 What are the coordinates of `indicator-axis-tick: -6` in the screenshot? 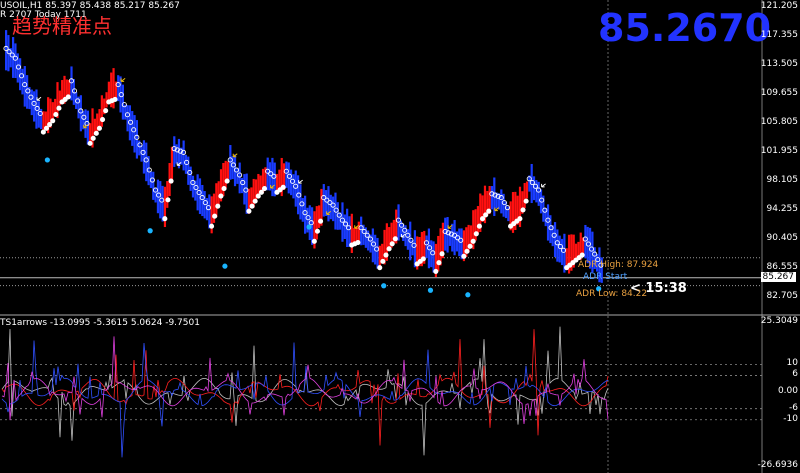 It's located at (793, 407).